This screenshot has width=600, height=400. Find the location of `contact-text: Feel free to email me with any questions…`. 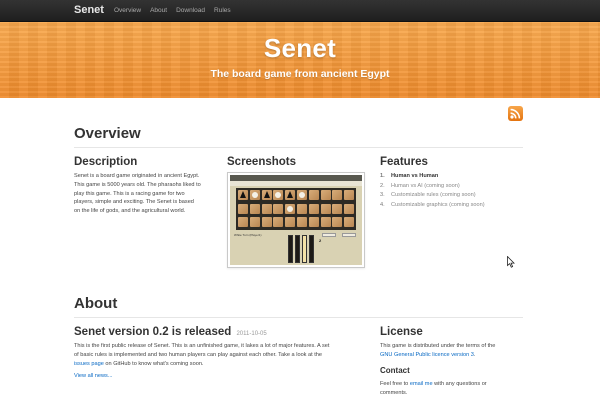

contact-text: Feel free to email me with any questions… is located at coordinates (433, 388).